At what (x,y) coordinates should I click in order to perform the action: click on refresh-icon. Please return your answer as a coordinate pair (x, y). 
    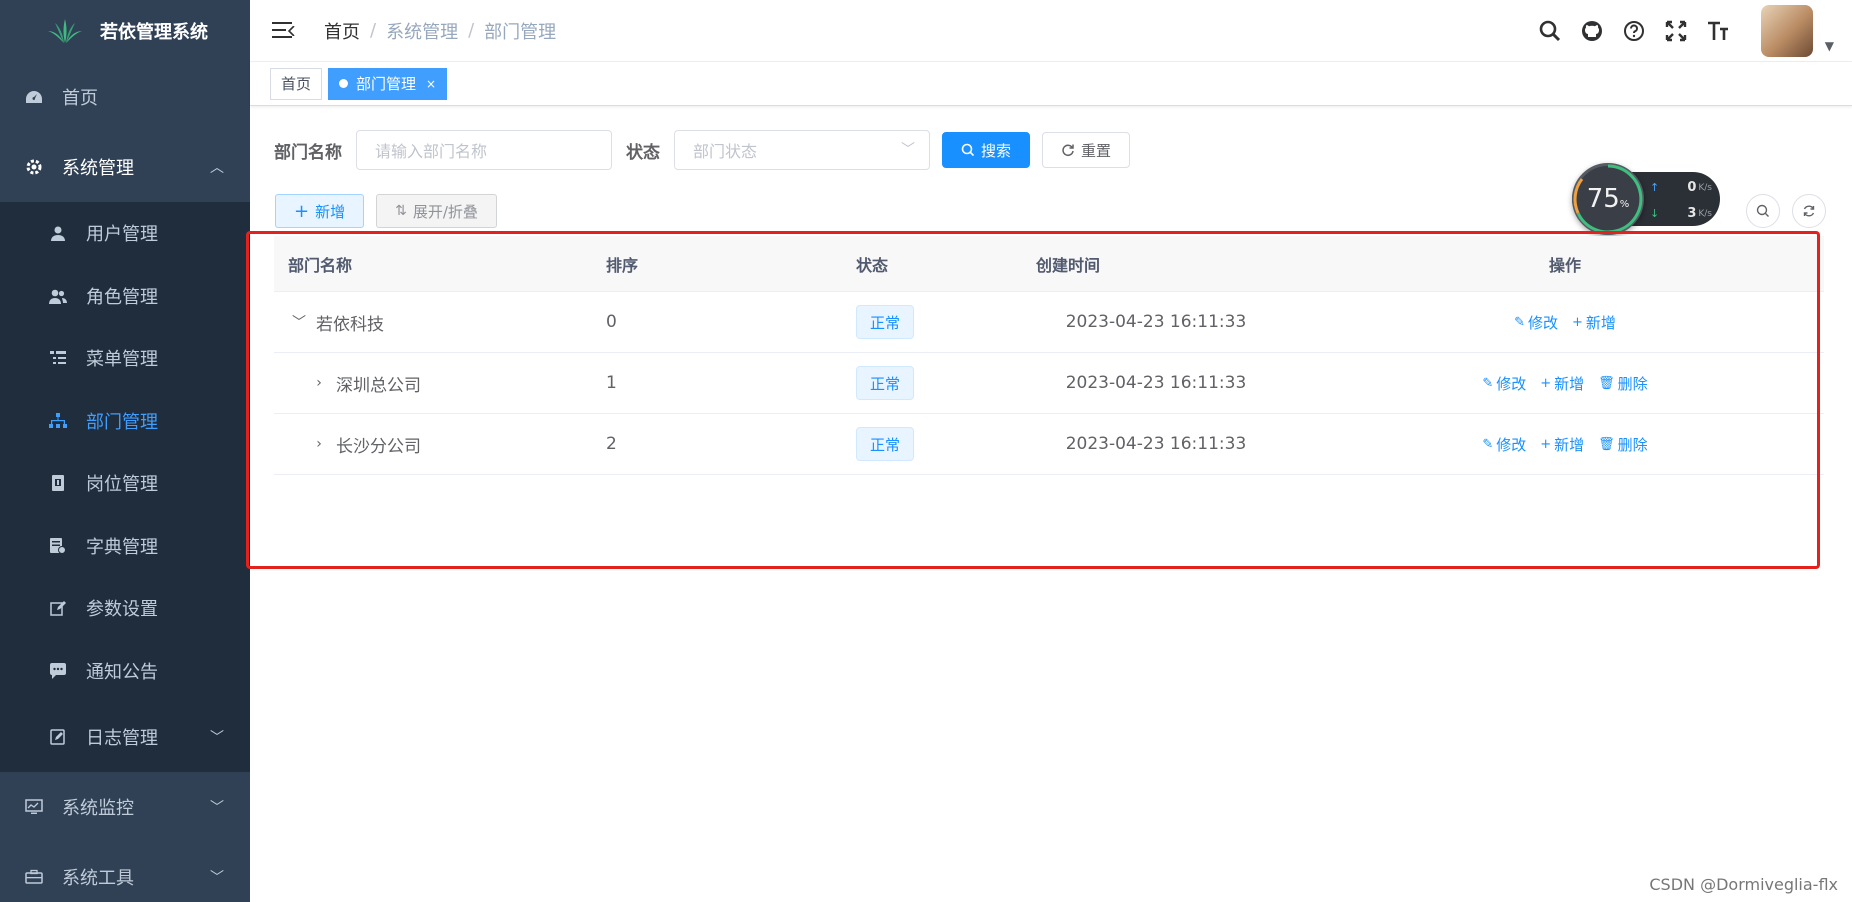
    Looking at the image, I should click on (1068, 150).